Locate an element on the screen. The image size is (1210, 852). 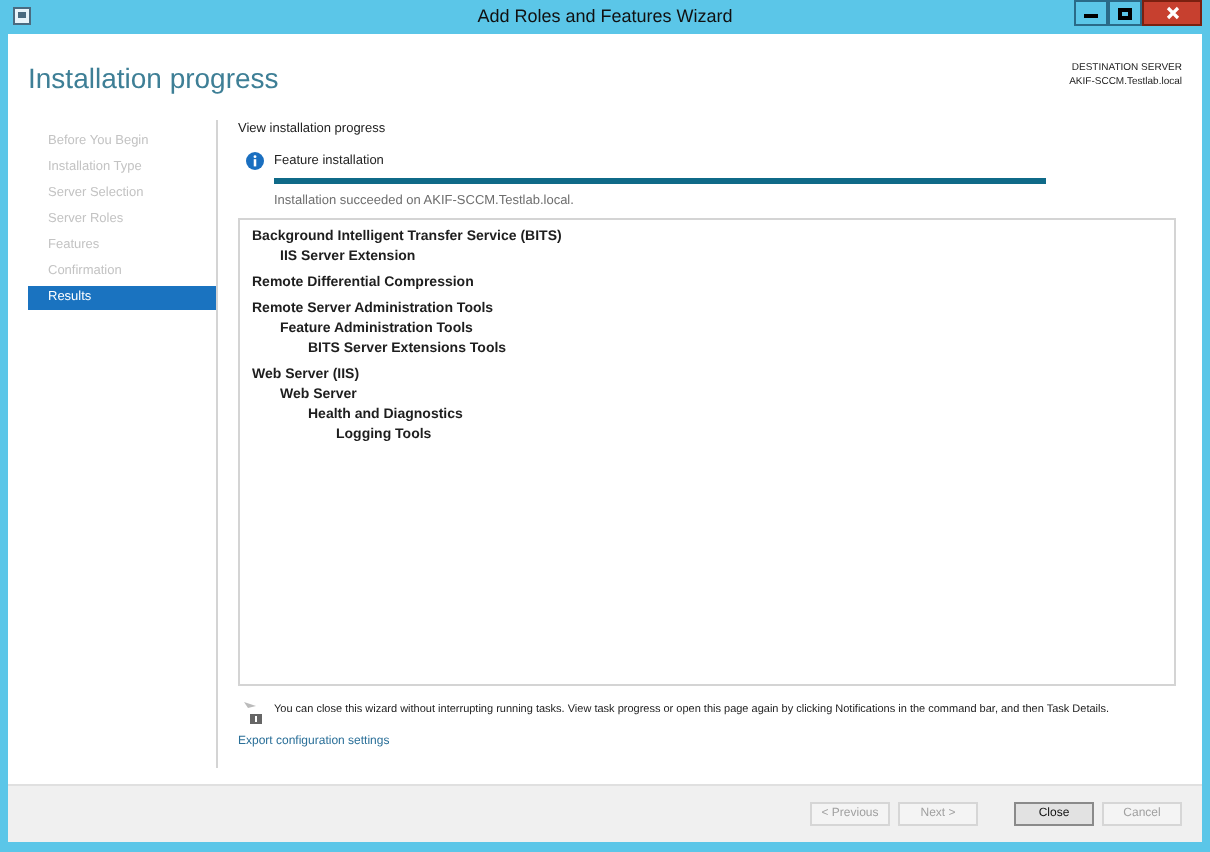
info-icon is located at coordinates (255, 161).